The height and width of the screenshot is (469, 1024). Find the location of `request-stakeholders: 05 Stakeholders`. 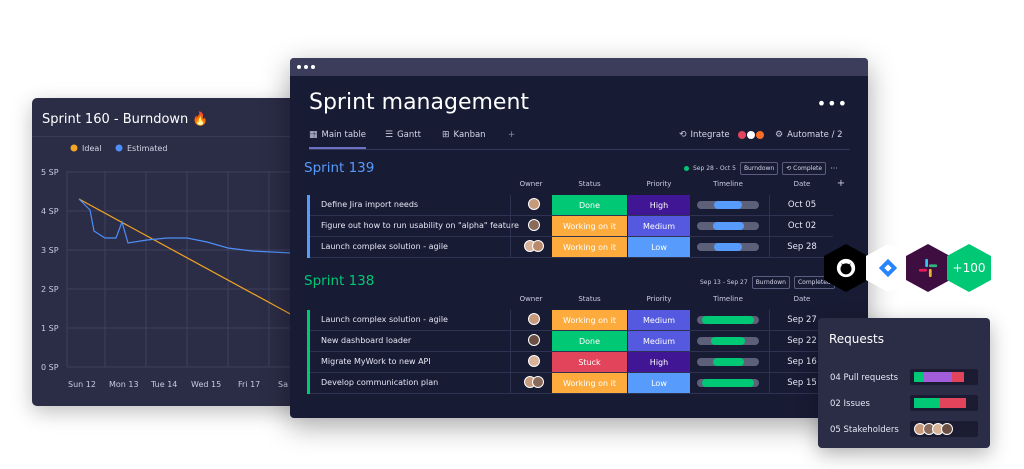

request-stakeholders: 05 Stakeholders is located at coordinates (864, 430).